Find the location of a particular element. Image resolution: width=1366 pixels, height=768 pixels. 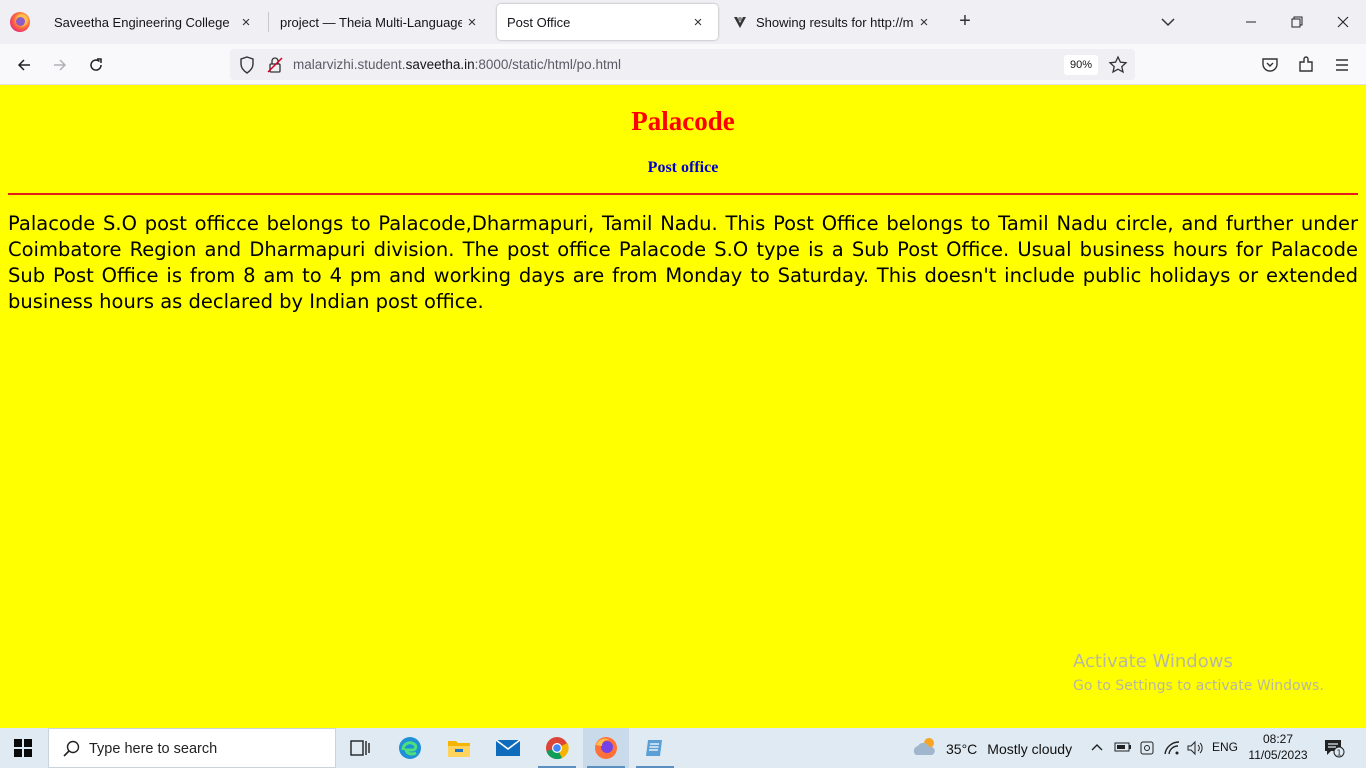

app-menu-icon is located at coordinates (1342, 65).